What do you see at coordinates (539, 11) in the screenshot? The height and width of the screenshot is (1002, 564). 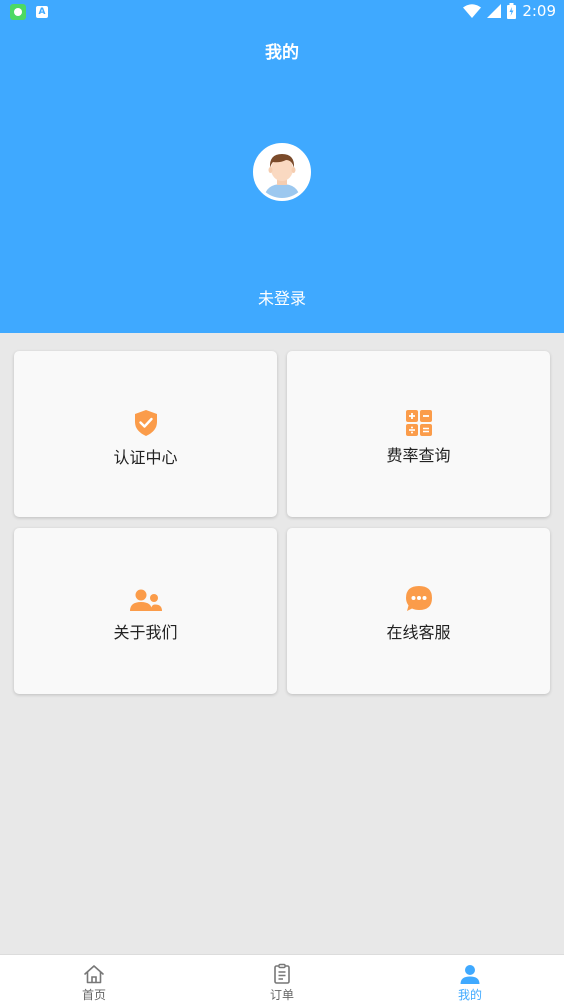 I see `status-time: 2:09` at bounding box center [539, 11].